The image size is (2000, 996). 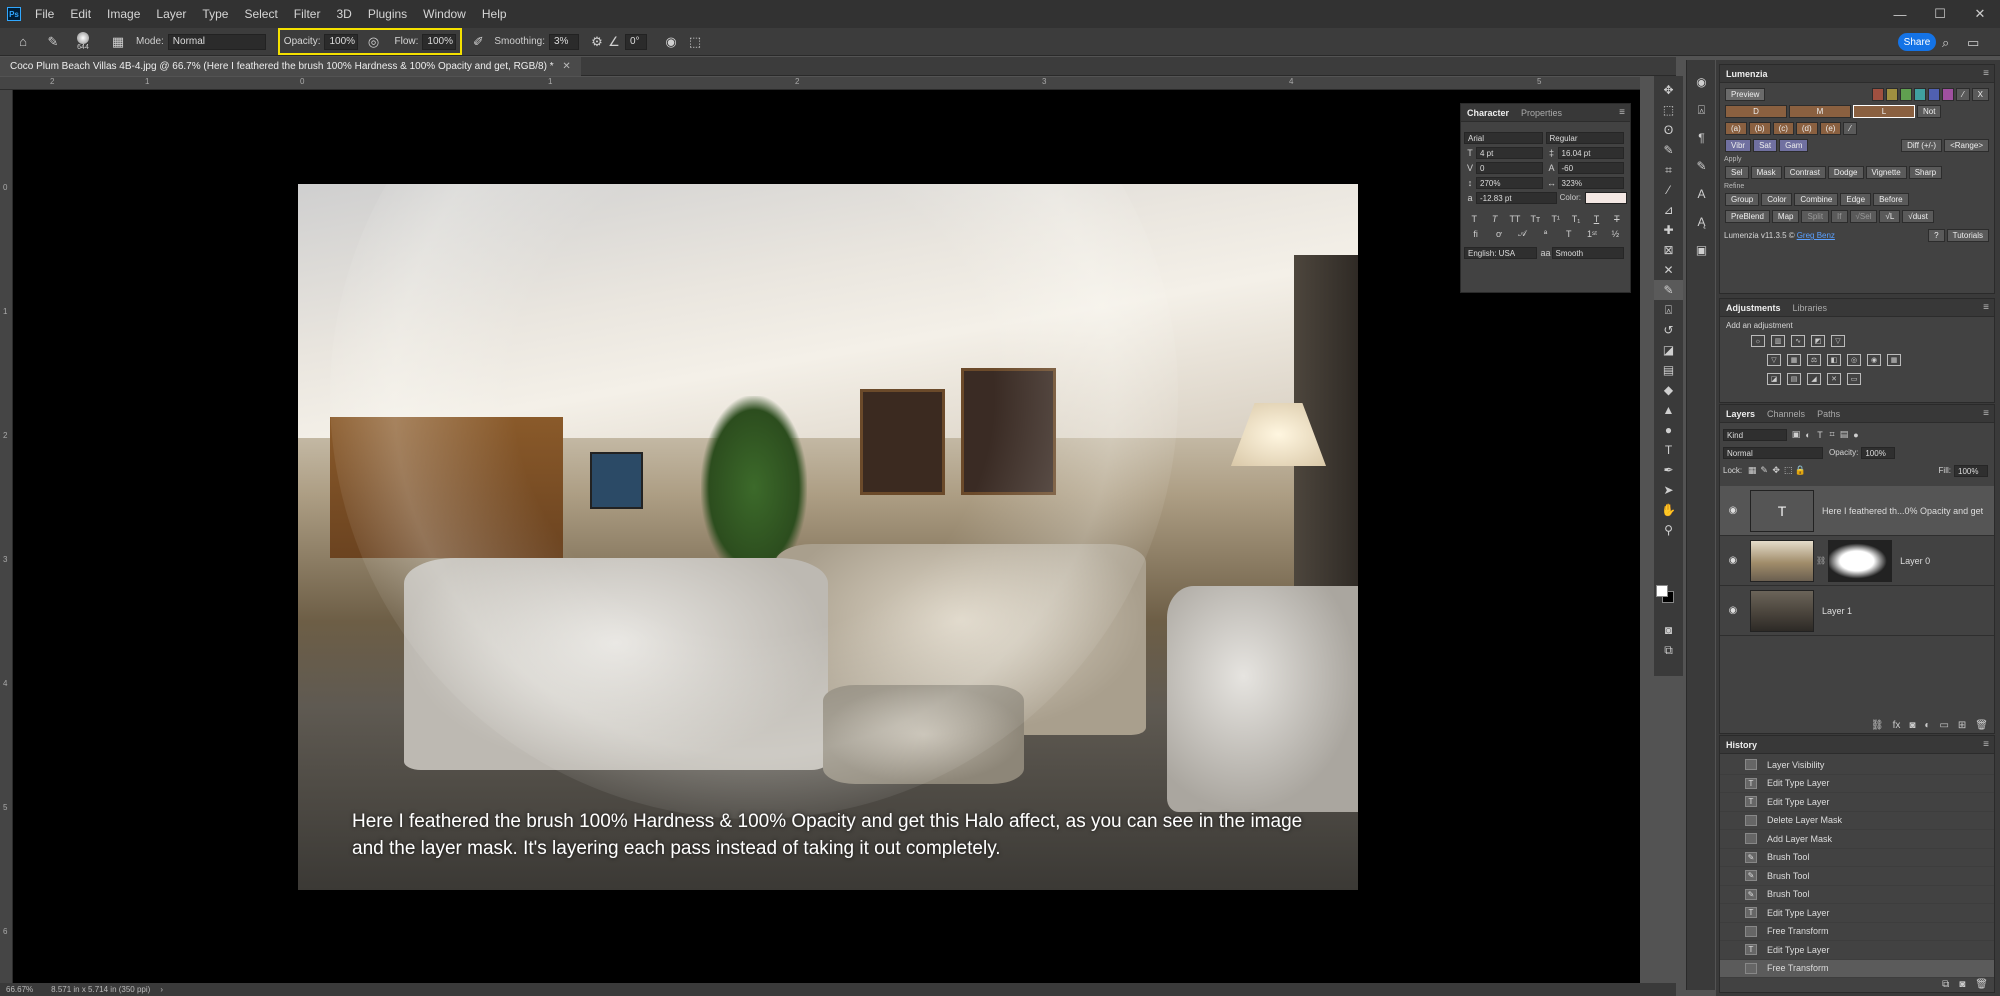 What do you see at coordinates (1759, 128) in the screenshot?
I see `zone-b-button: (b)` at bounding box center [1759, 128].